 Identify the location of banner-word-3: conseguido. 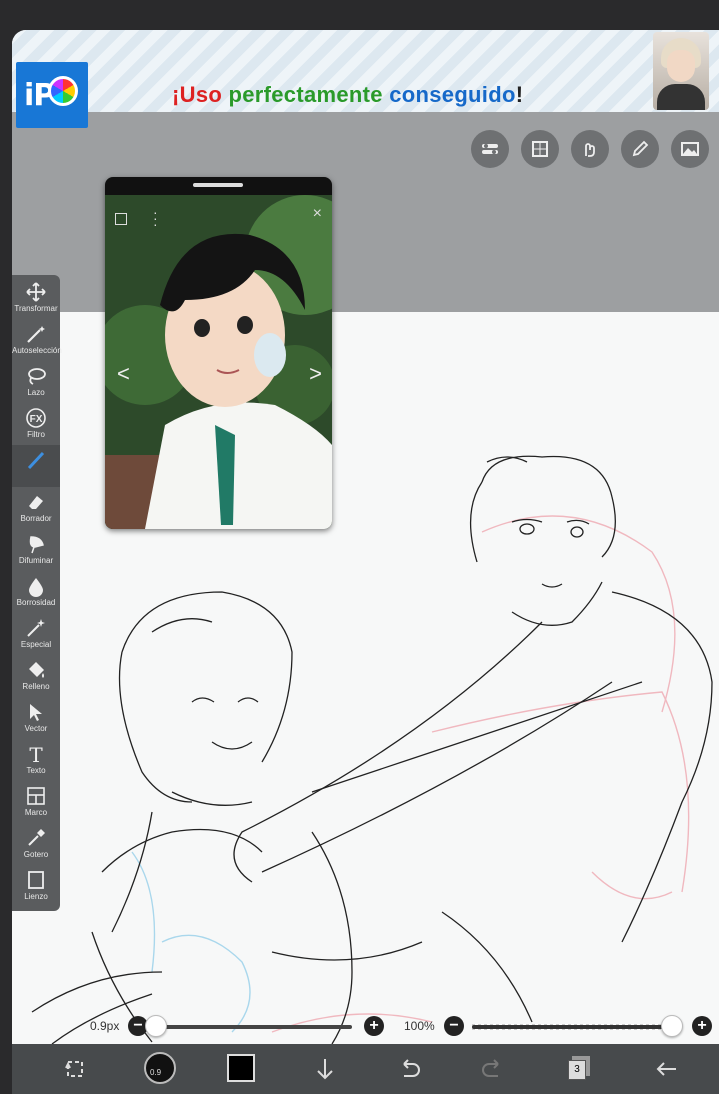
(452, 94).